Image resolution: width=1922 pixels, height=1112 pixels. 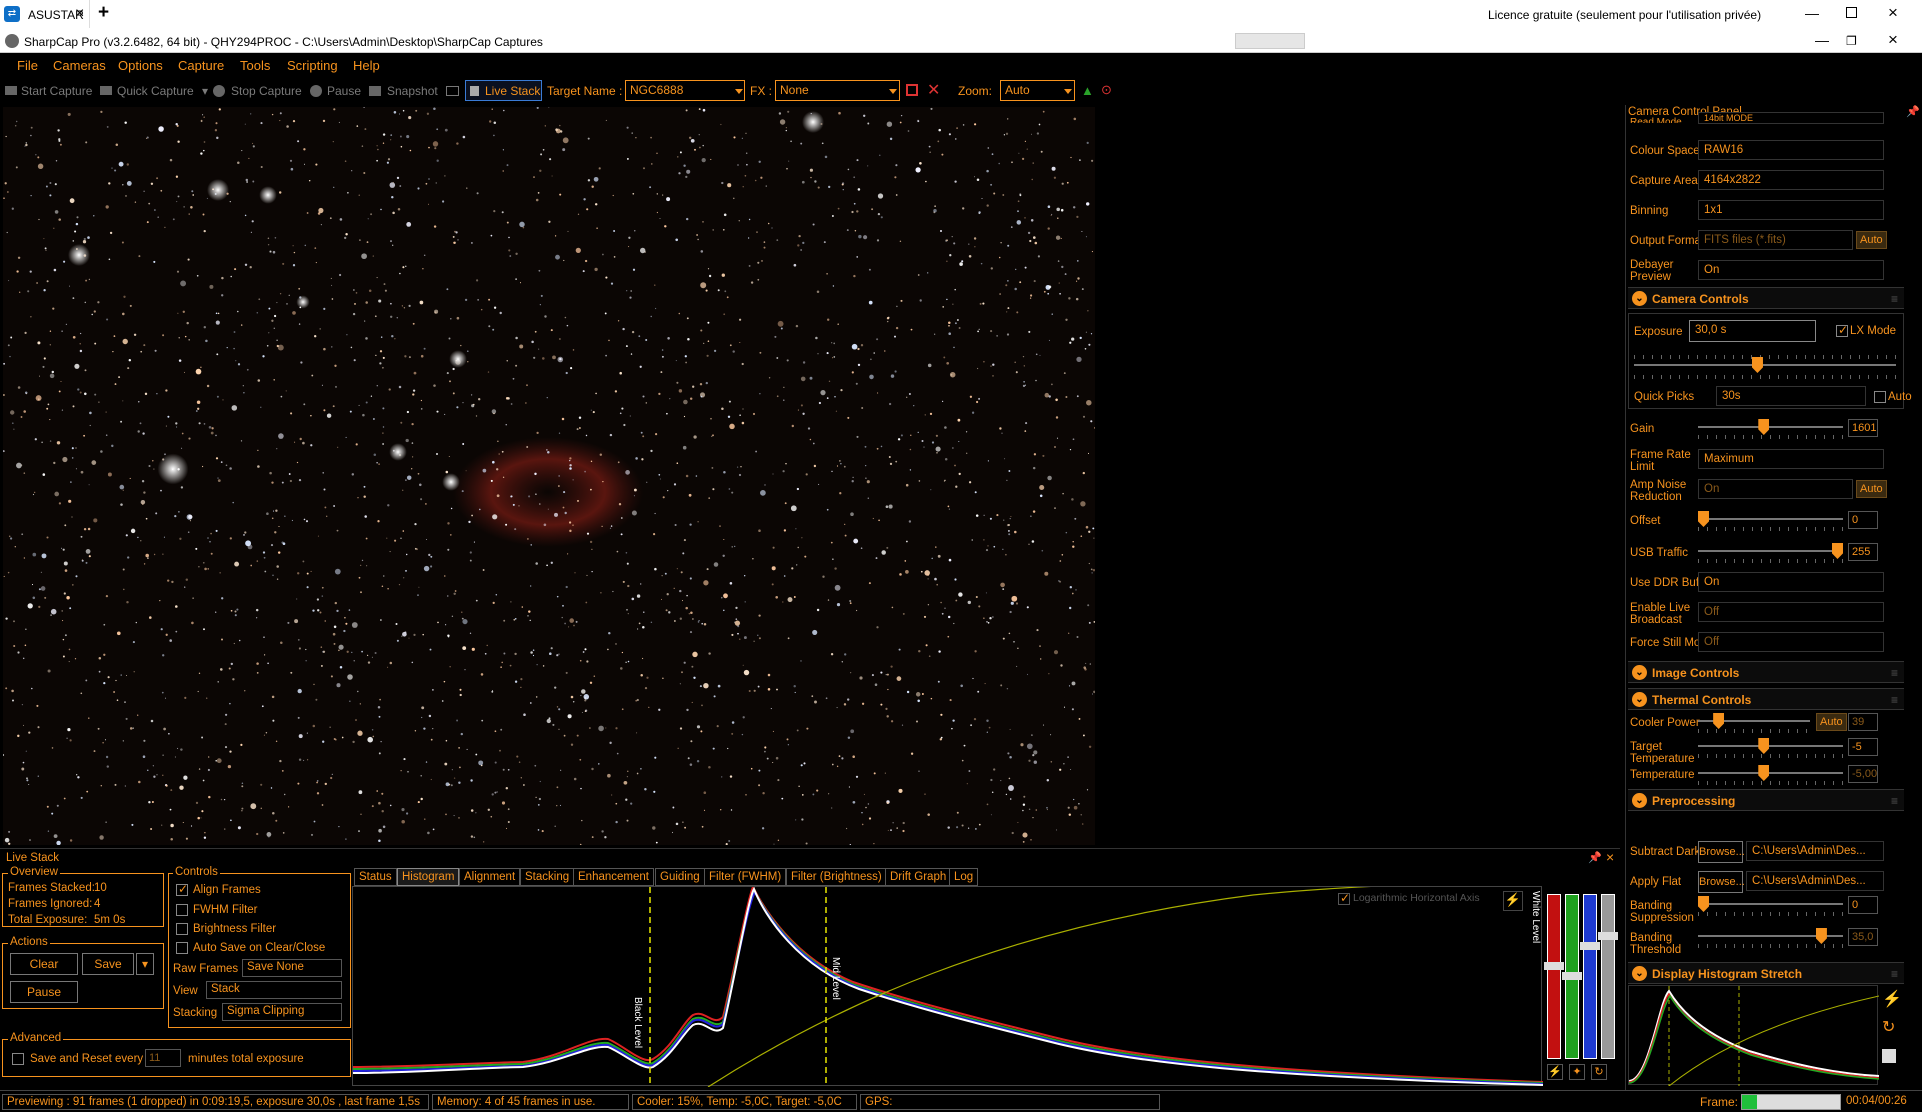 I want to click on pause-stack-button: Pause, so click(x=44, y=992).